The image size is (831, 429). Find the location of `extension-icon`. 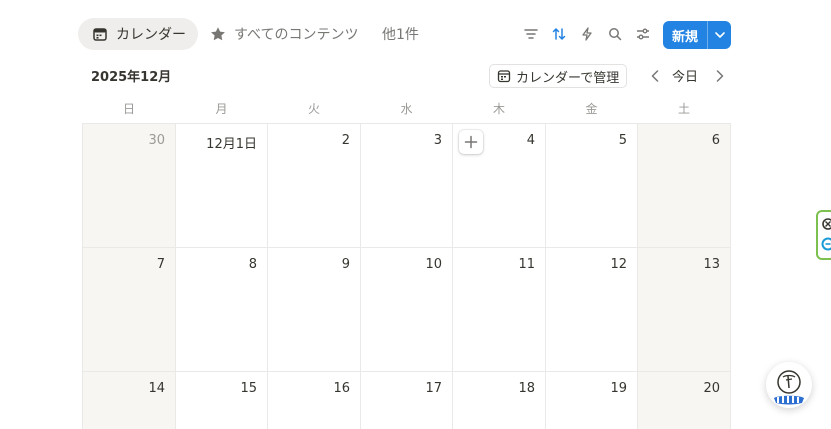

extension-icon is located at coordinates (826, 234).